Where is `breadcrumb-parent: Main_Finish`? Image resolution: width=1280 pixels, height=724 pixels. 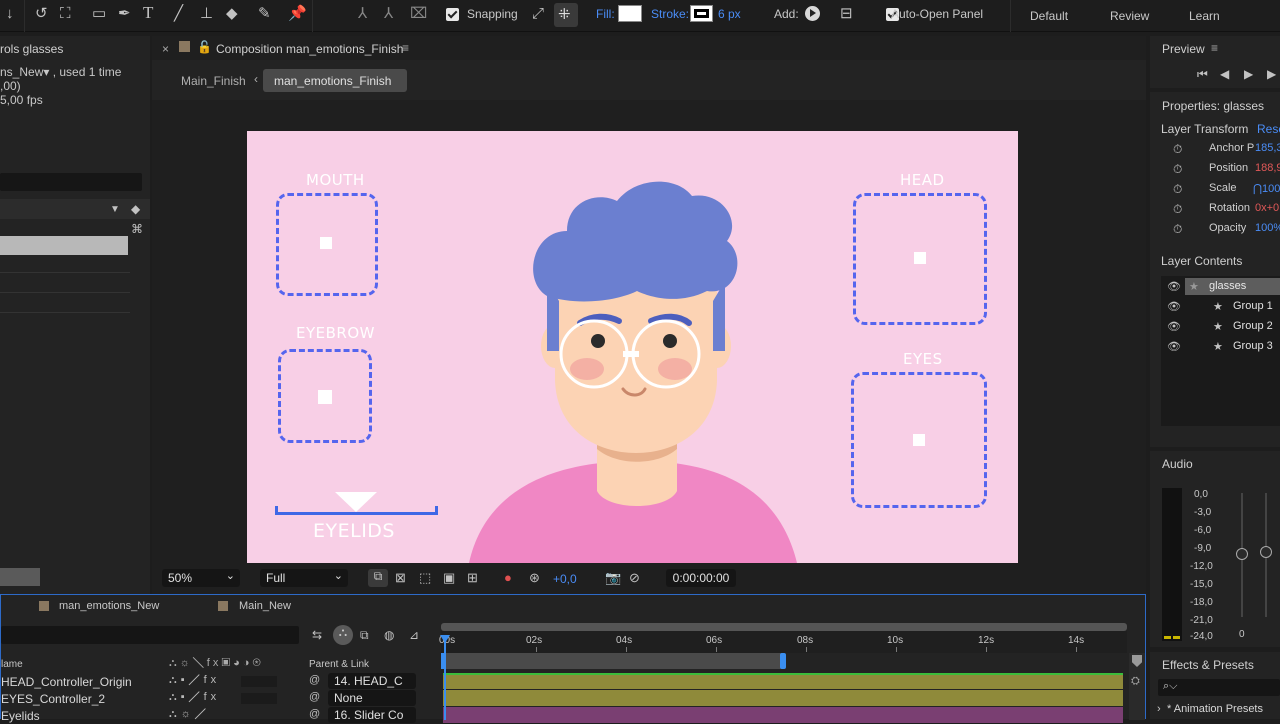
breadcrumb-parent: Main_Finish is located at coordinates (213, 81).